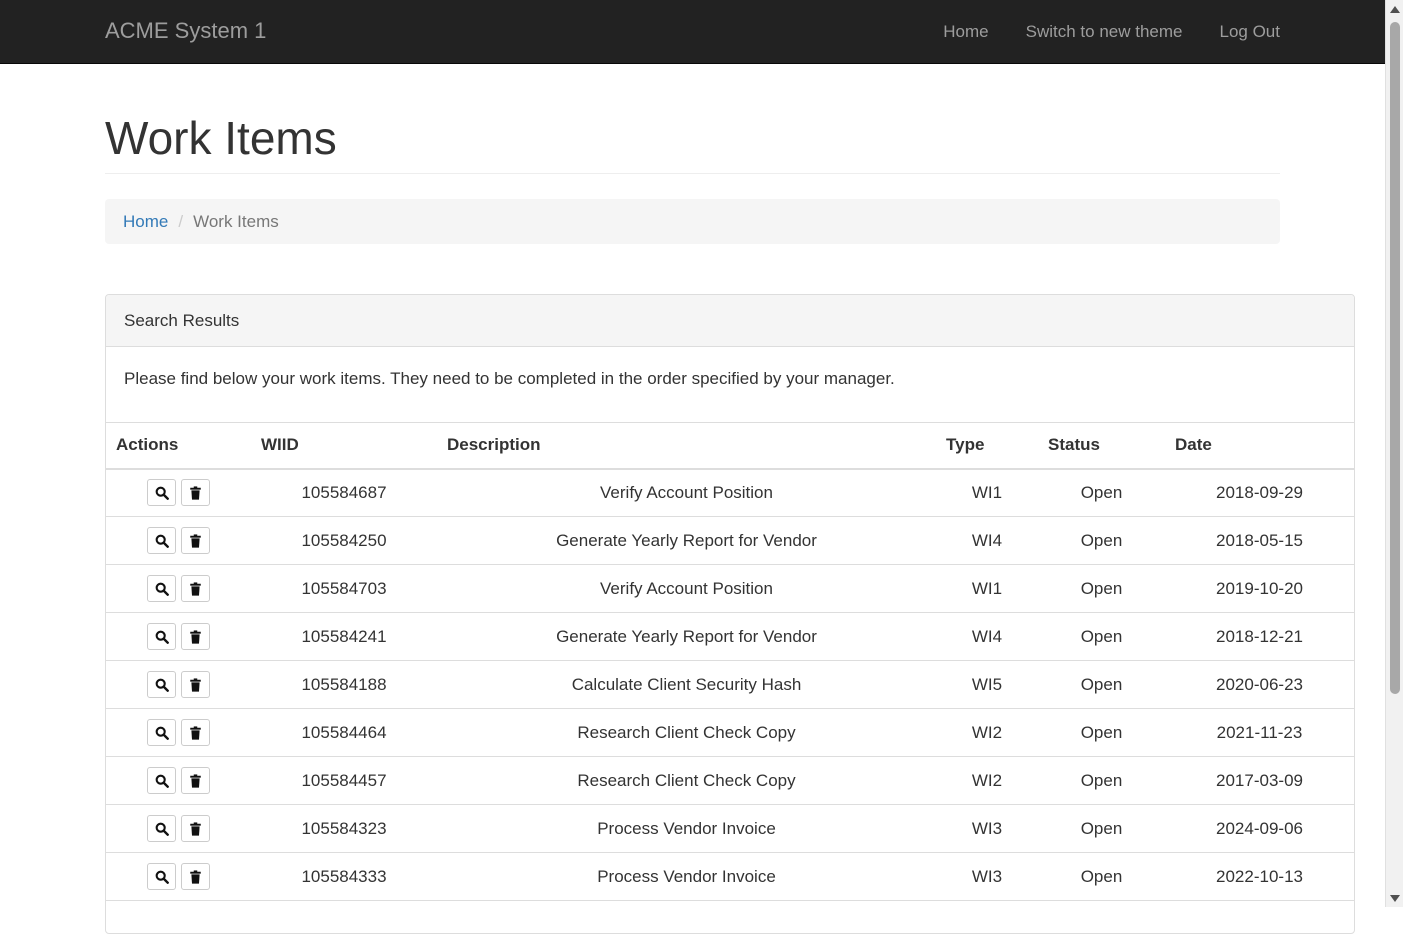  Describe the element at coordinates (686, 732) in the screenshot. I see `cell-description: Research Client Check Copy` at that location.